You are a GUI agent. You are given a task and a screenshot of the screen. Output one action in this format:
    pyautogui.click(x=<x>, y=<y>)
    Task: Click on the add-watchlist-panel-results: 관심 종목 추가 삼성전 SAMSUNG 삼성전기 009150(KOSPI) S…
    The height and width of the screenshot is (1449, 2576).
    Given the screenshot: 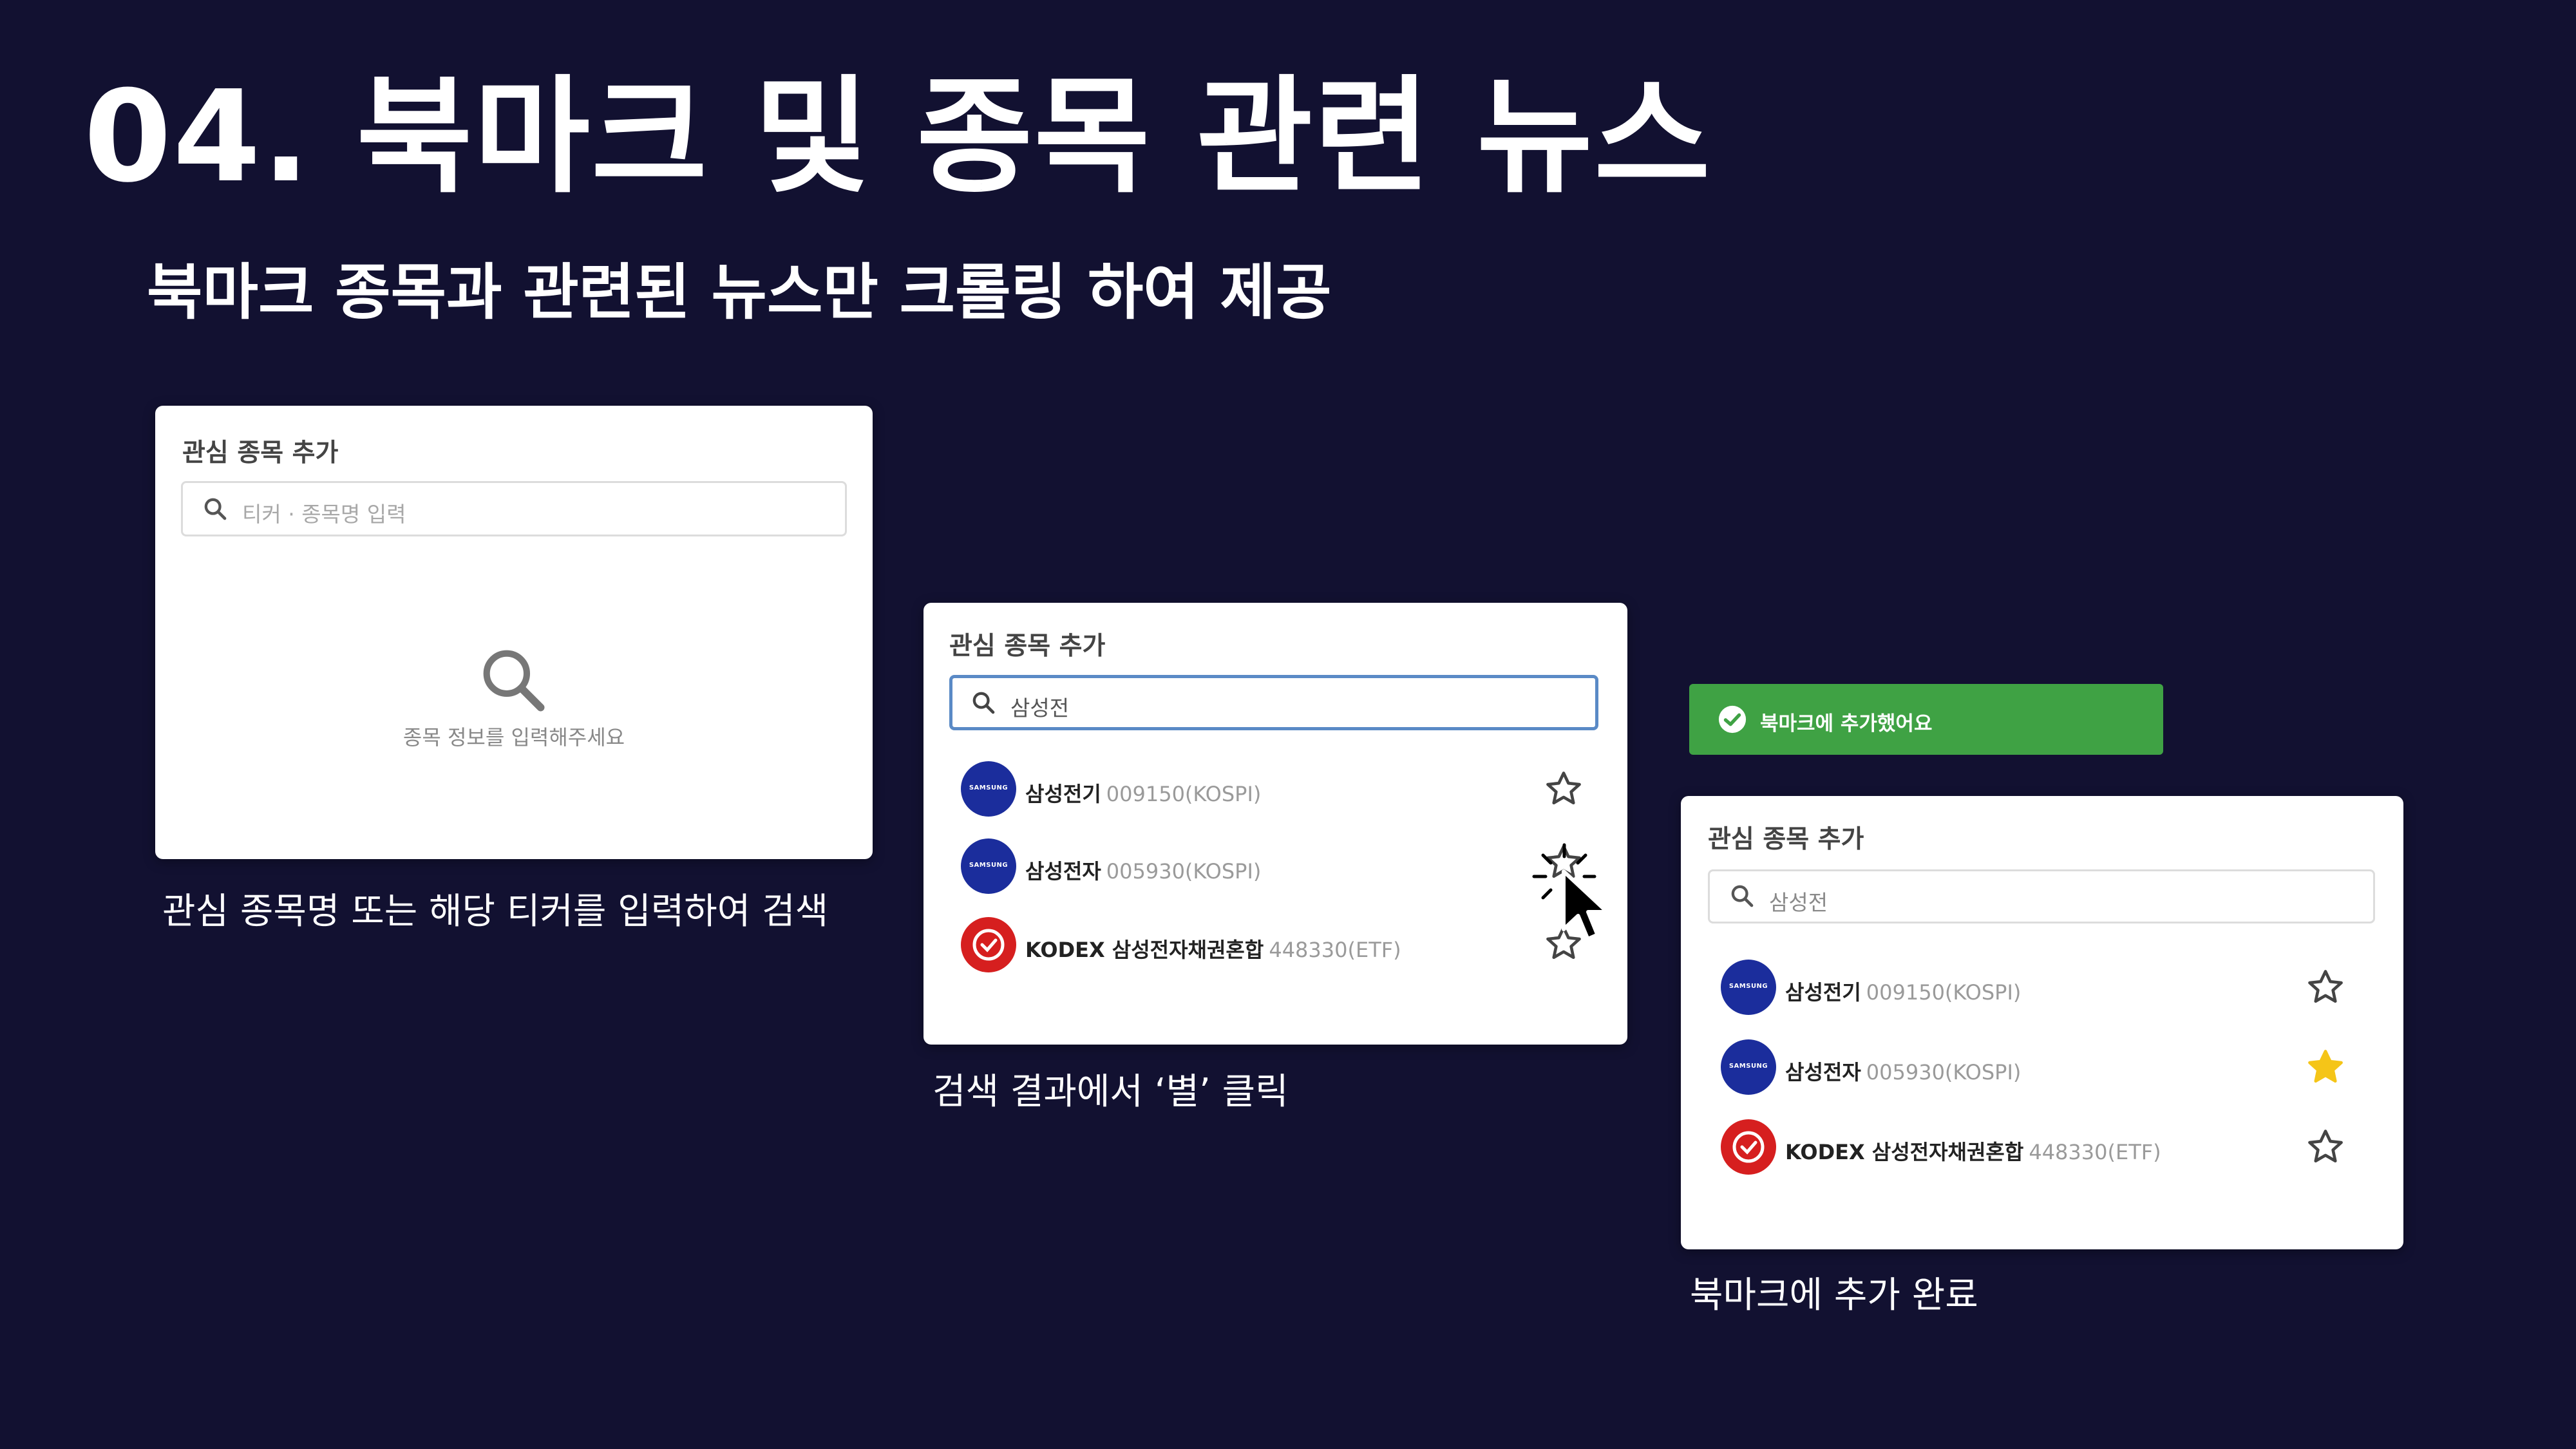 What is the action you would take?
    pyautogui.click(x=1275, y=824)
    